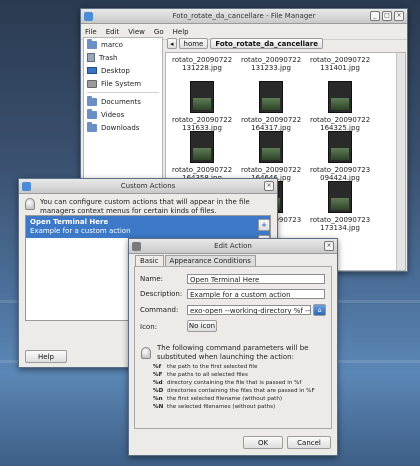  Describe the element at coordinates (158, 375) in the screenshot. I see `param-code: %F` at that location.